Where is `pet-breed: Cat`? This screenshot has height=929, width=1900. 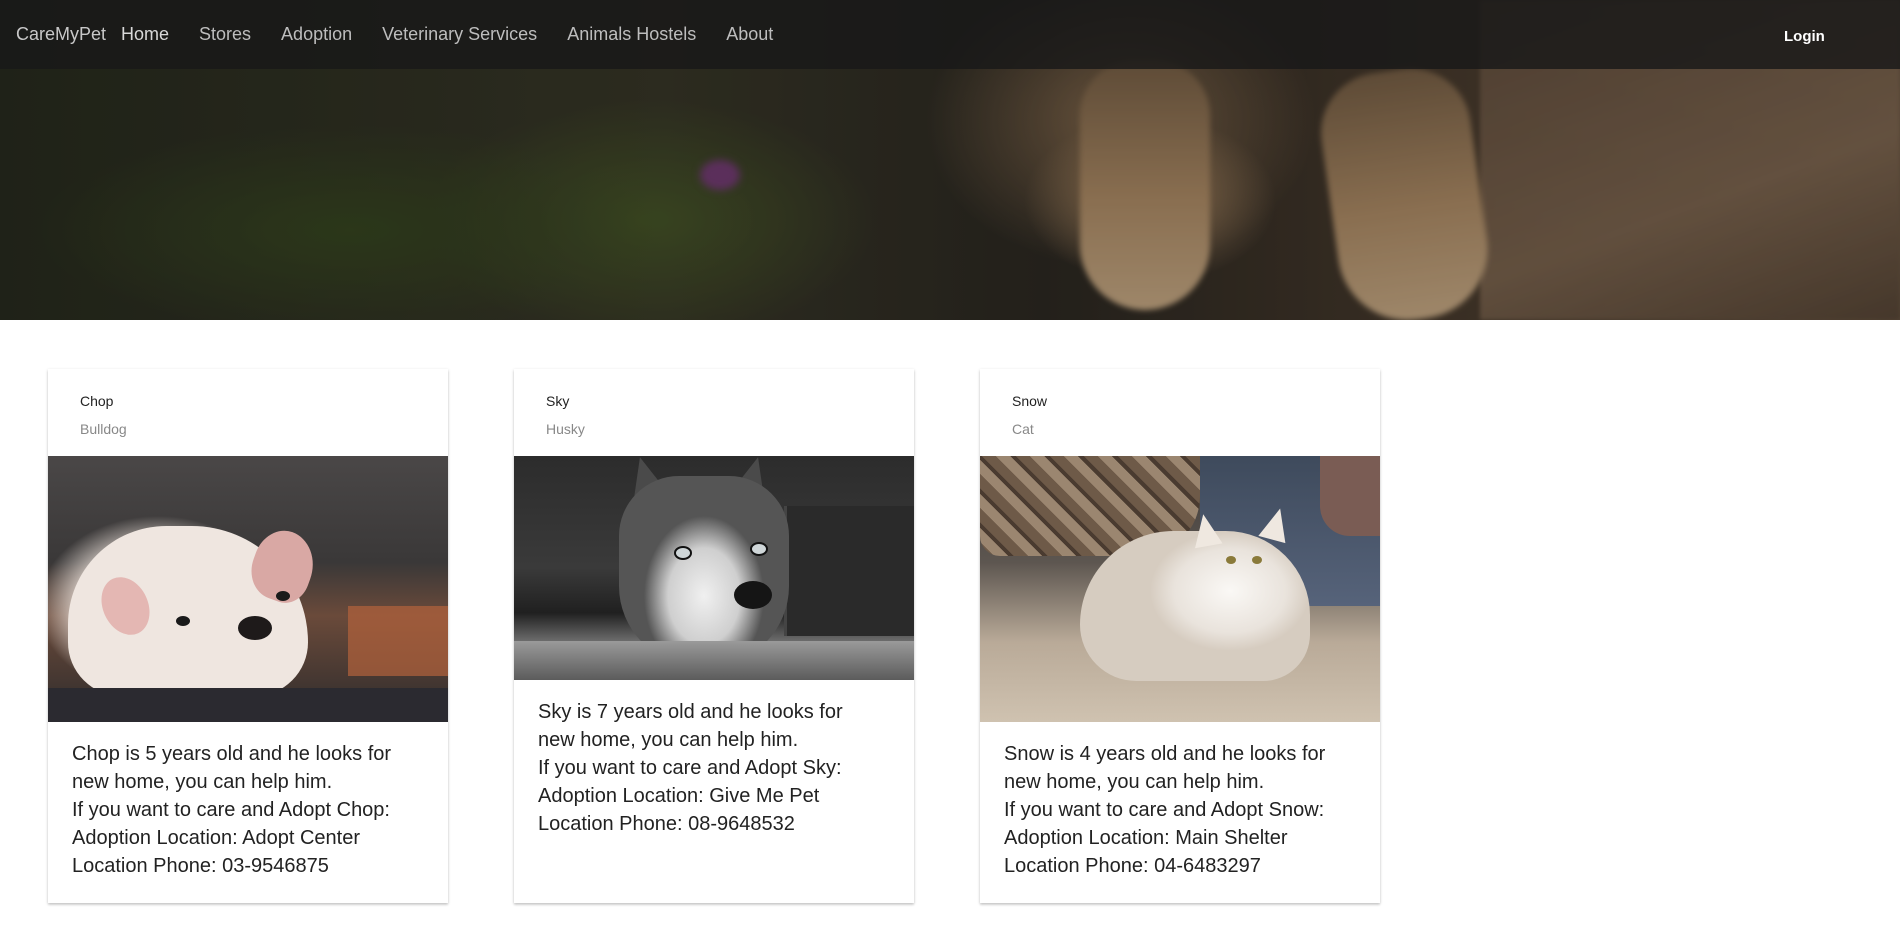 pet-breed: Cat is located at coordinates (1023, 429).